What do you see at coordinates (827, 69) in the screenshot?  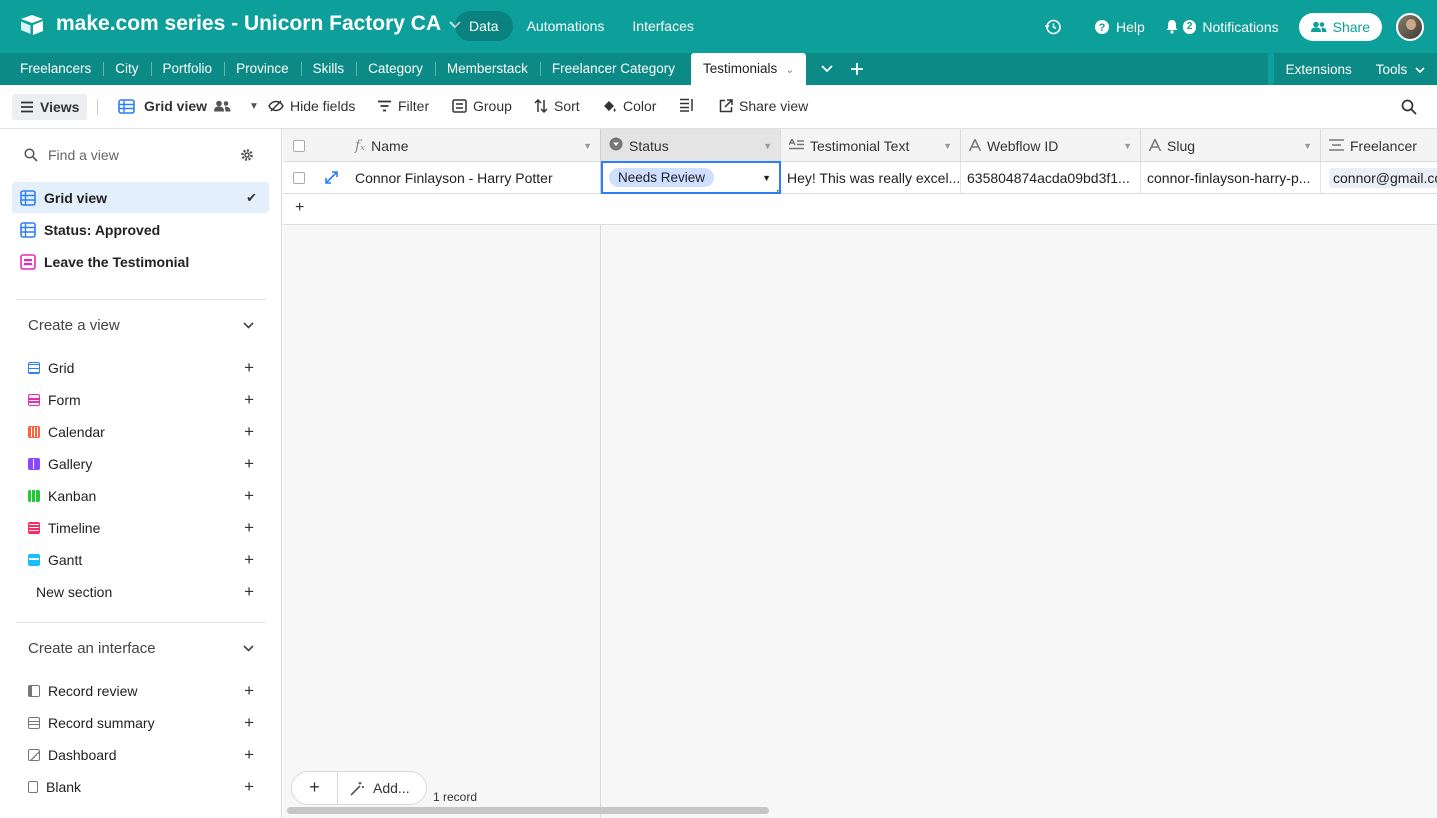 I see `all-tables-chevron-icon` at bounding box center [827, 69].